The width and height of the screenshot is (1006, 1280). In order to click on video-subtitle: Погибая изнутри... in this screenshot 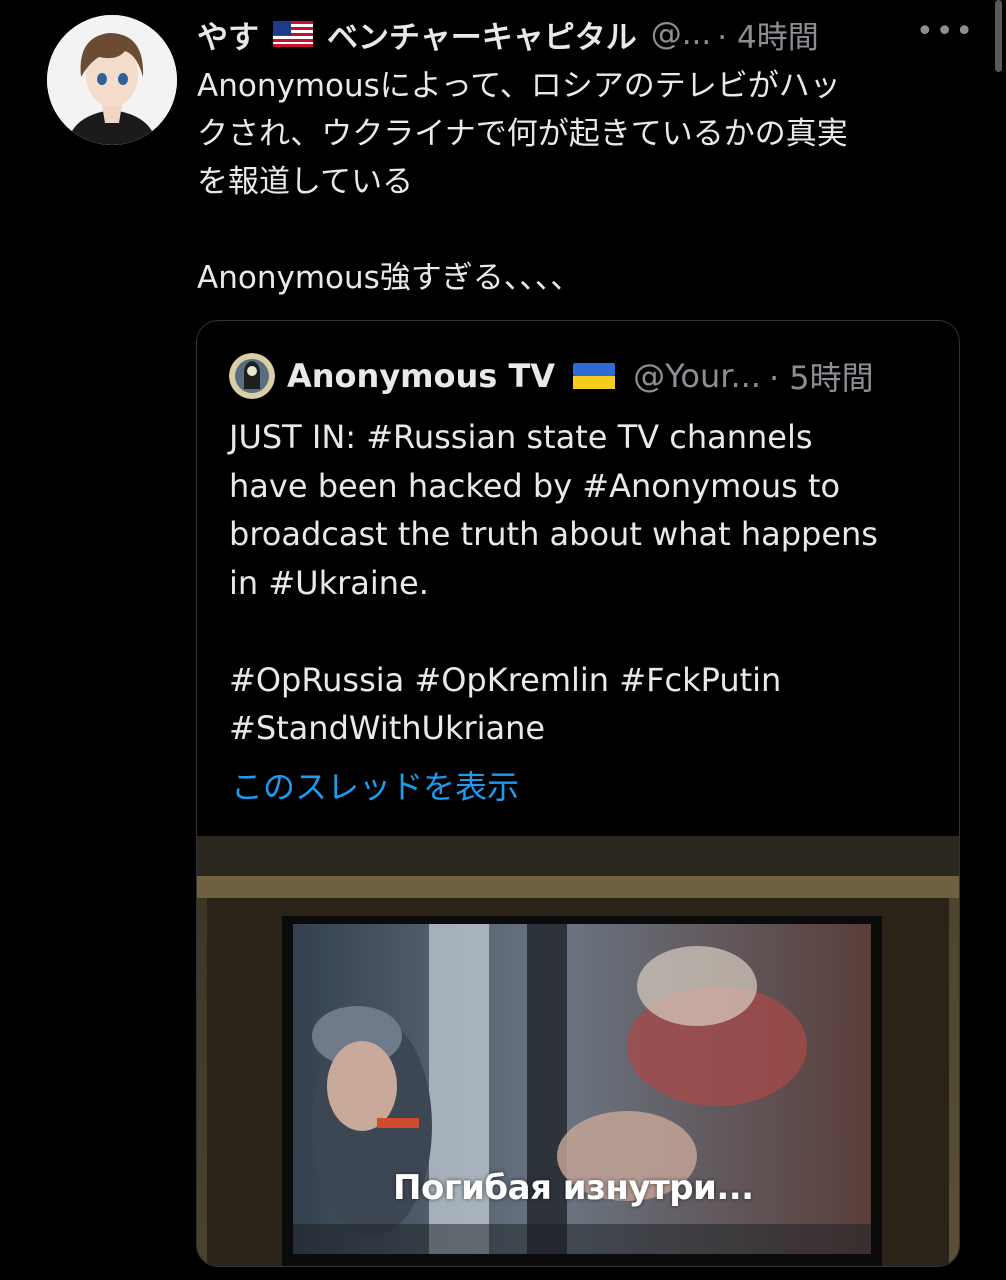, I will do `click(573, 1188)`.